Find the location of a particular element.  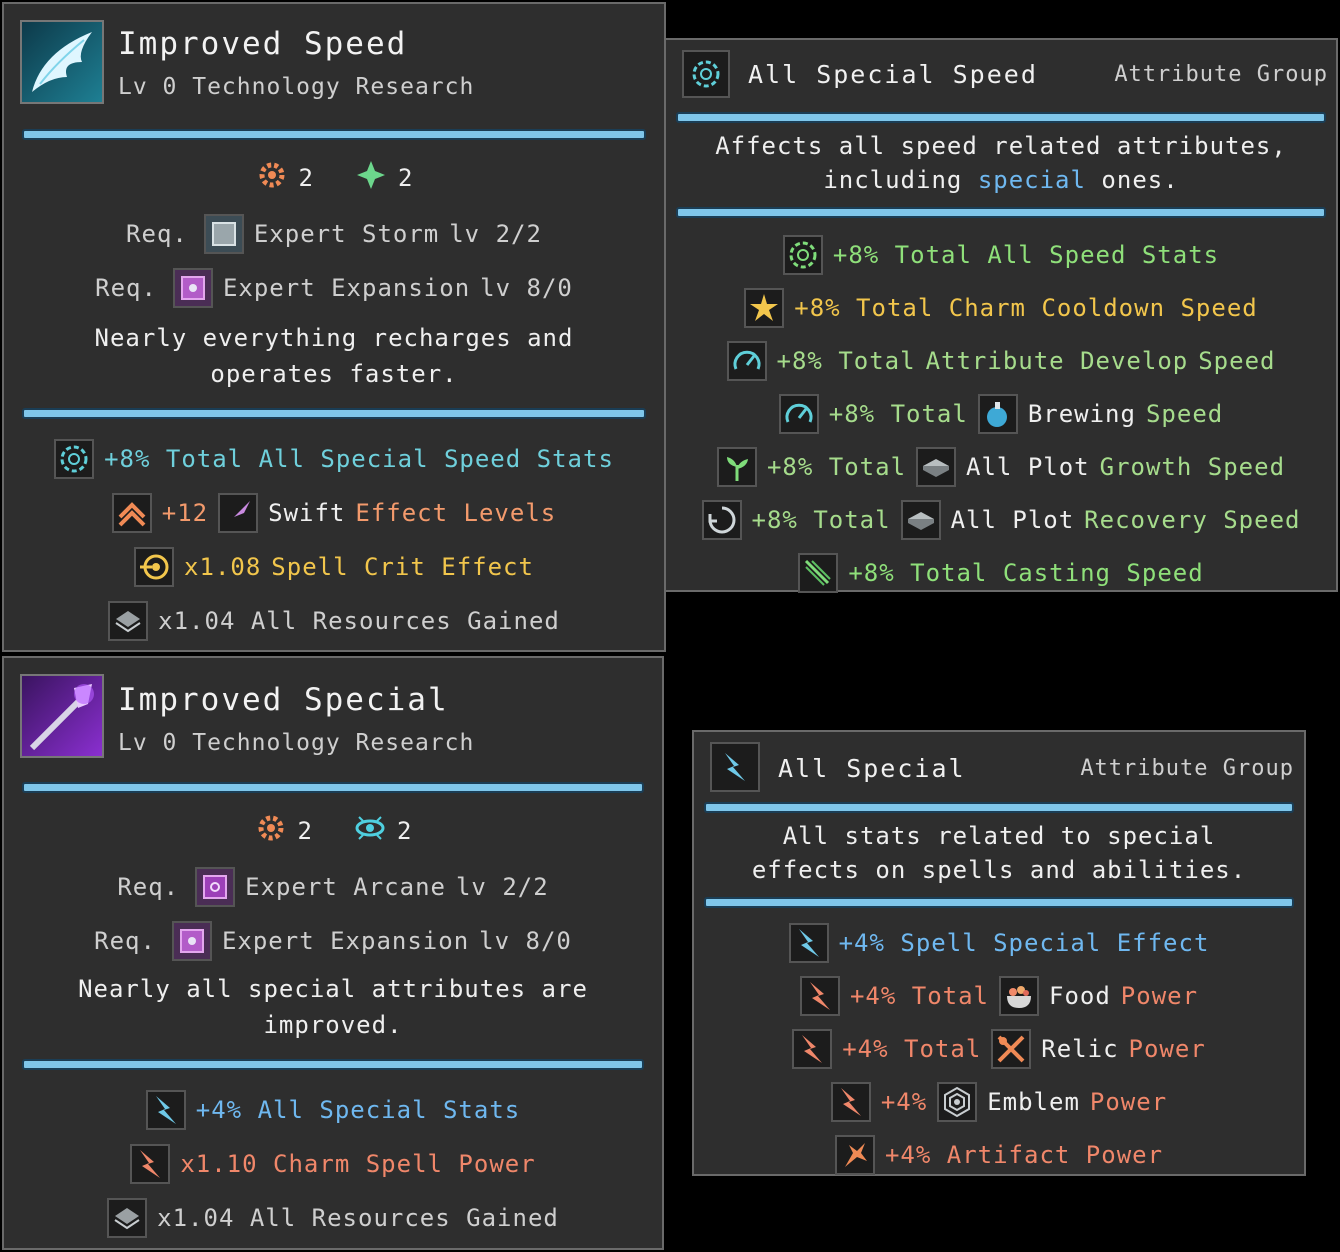

stat-row: +4% Spell Special Effect is located at coordinates (999, 943).